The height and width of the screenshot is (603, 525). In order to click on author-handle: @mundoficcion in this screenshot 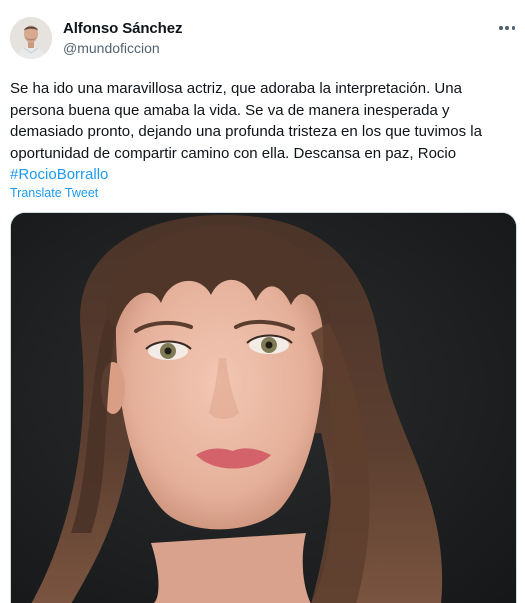, I will do `click(111, 48)`.